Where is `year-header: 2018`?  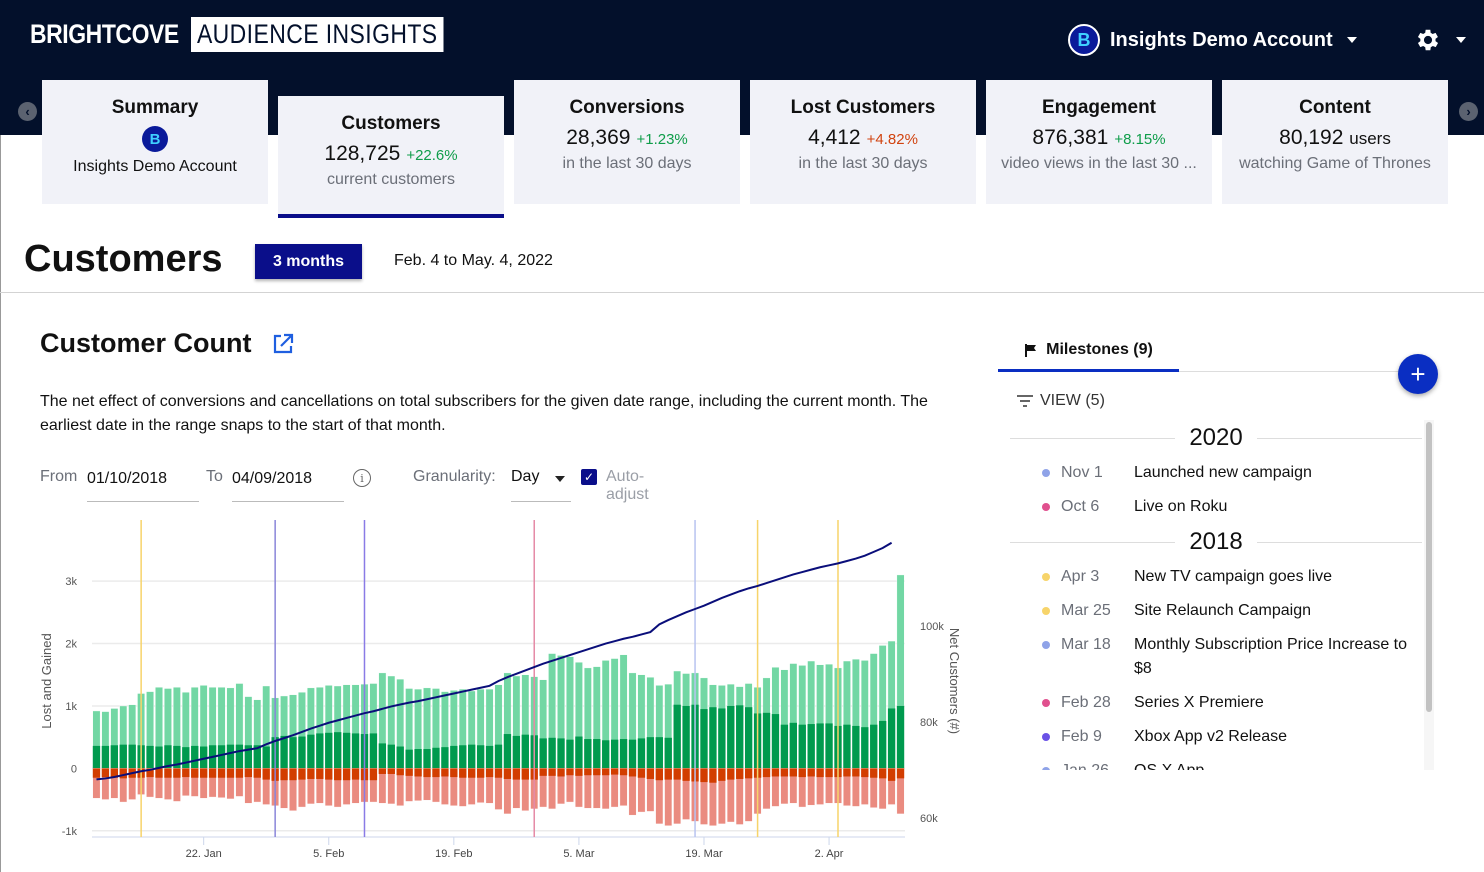
year-header: 2018 is located at coordinates (1216, 542).